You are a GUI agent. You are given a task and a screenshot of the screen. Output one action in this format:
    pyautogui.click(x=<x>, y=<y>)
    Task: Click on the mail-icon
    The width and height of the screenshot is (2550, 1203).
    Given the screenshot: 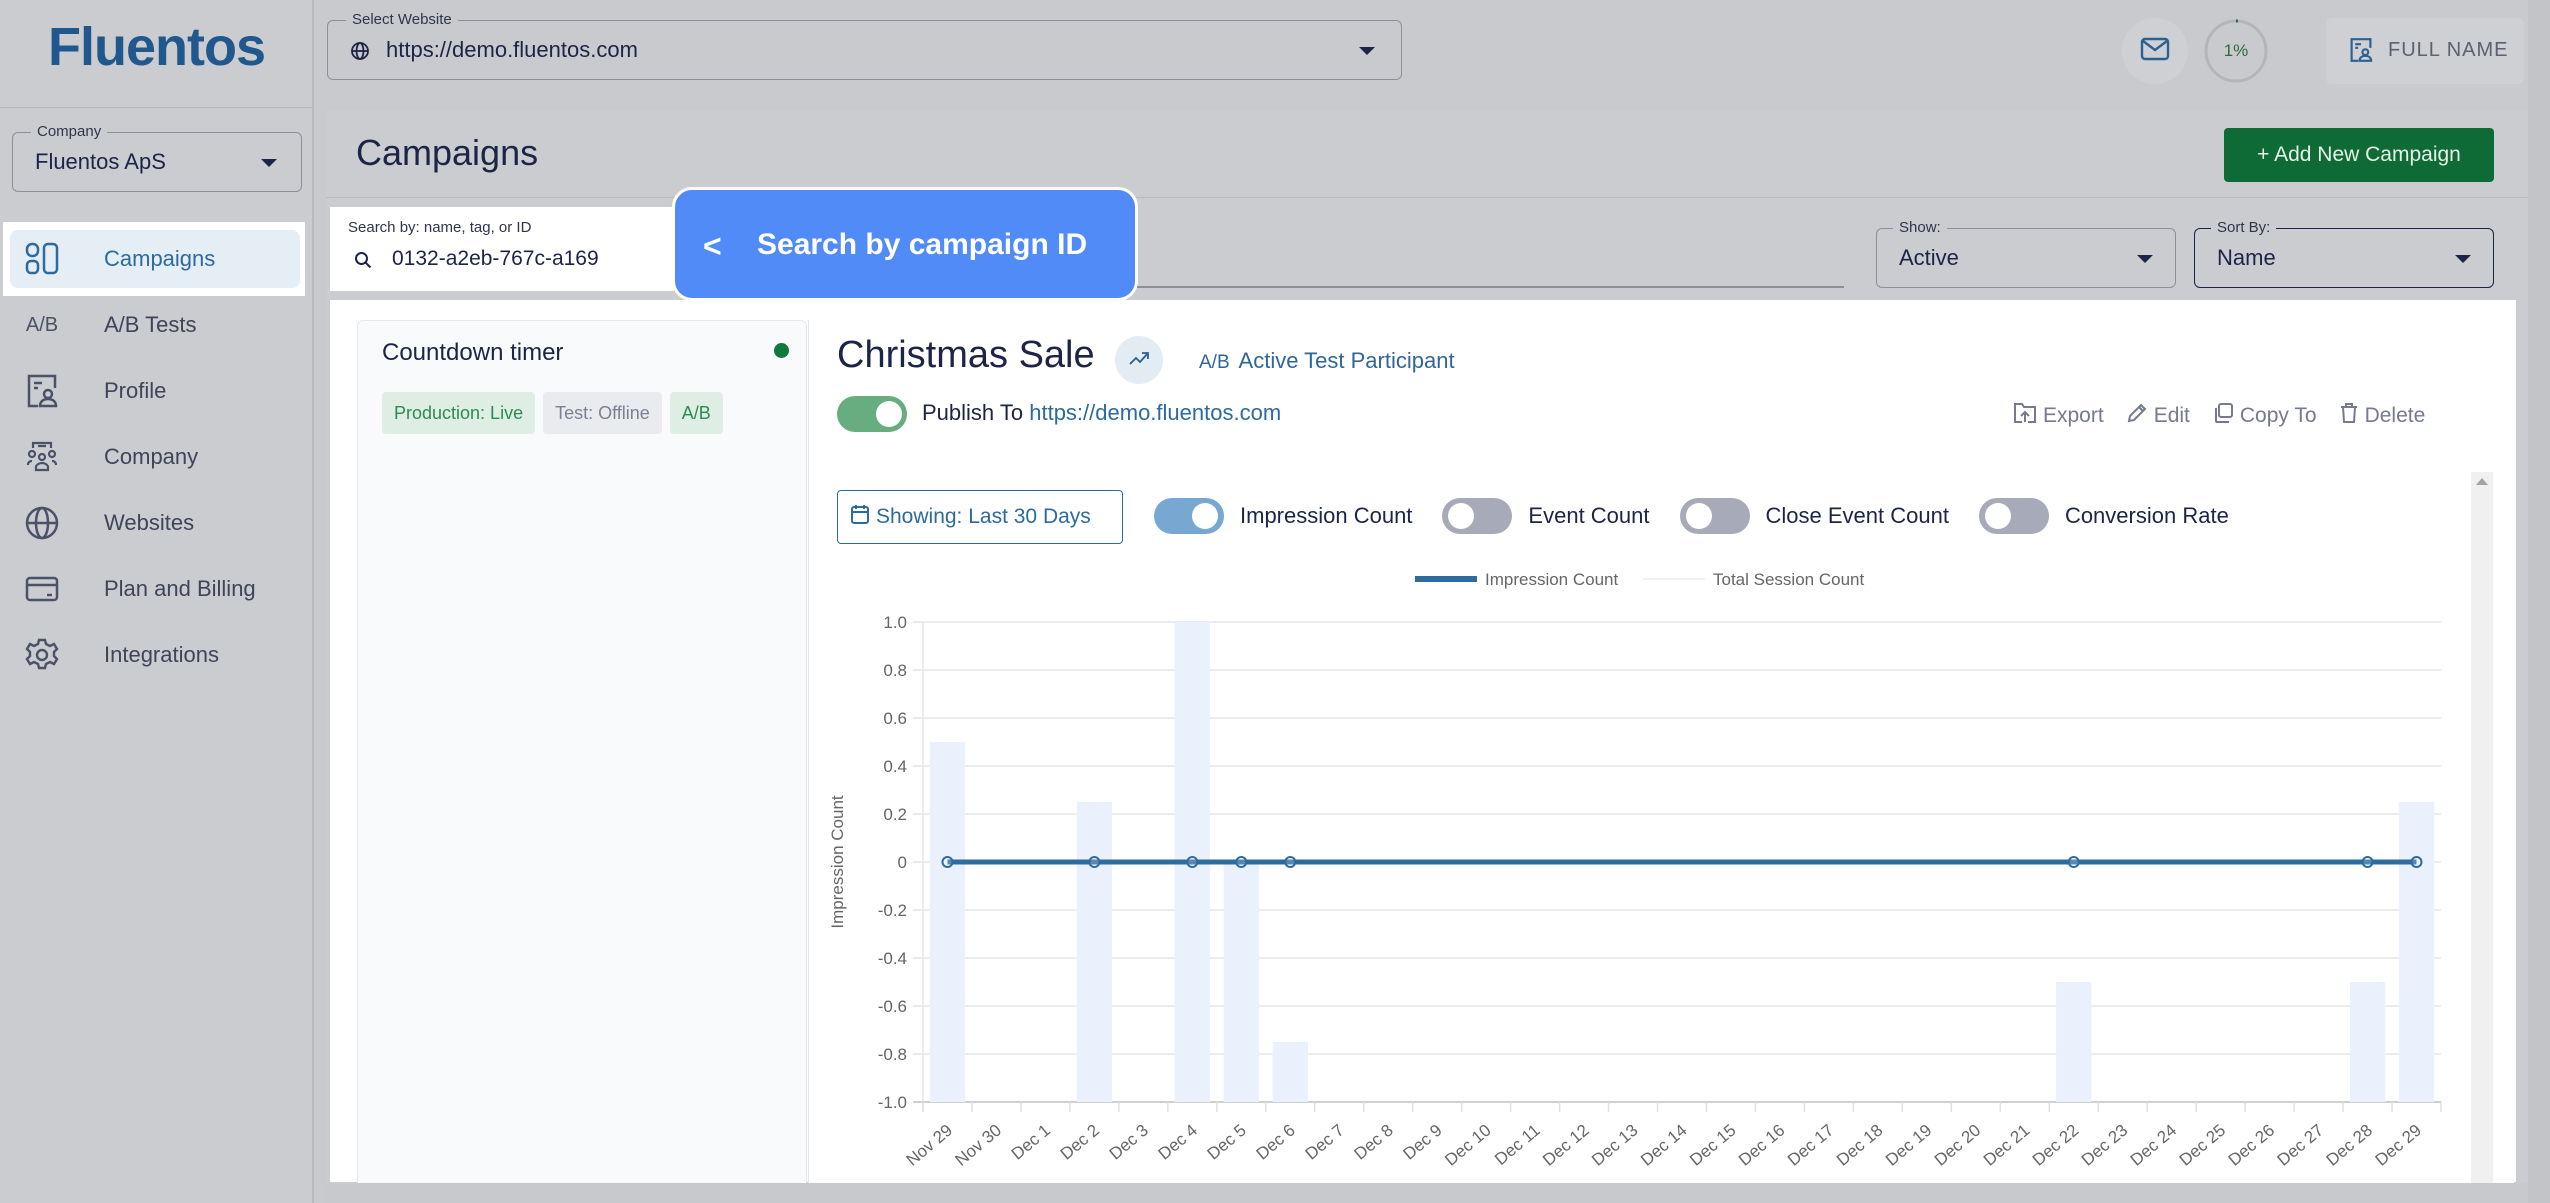 What is the action you would take?
    pyautogui.click(x=2155, y=51)
    